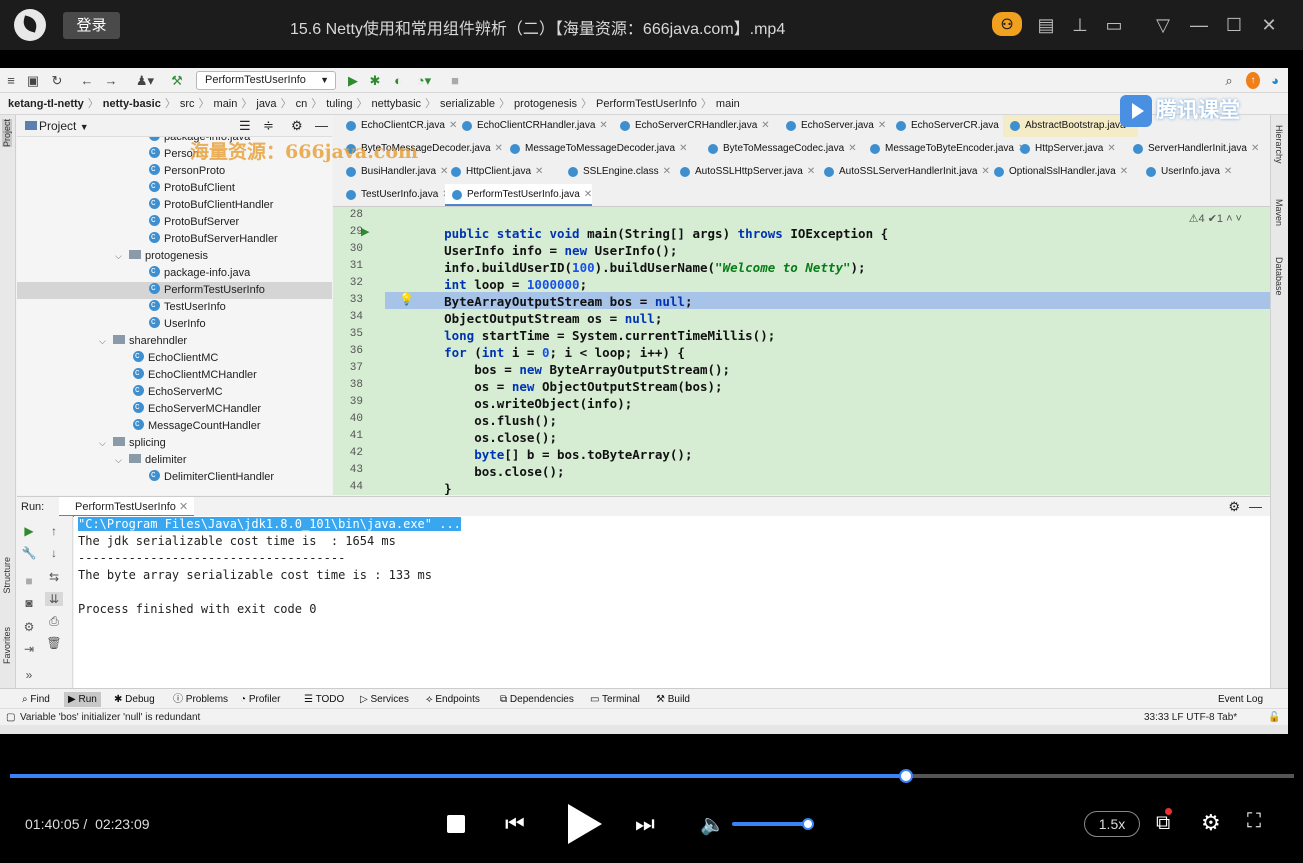 This screenshot has height=863, width=1303. I want to click on editor-tab: AutoSSLServerHandlerInit.java ✕, so click(903, 172).